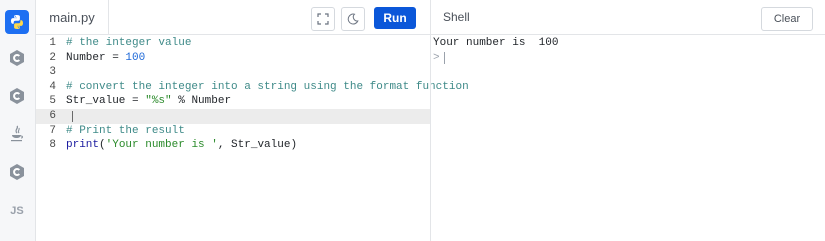 The width and height of the screenshot is (825, 241). What do you see at coordinates (17, 172) in the screenshot?
I see `csharp-icon` at bounding box center [17, 172].